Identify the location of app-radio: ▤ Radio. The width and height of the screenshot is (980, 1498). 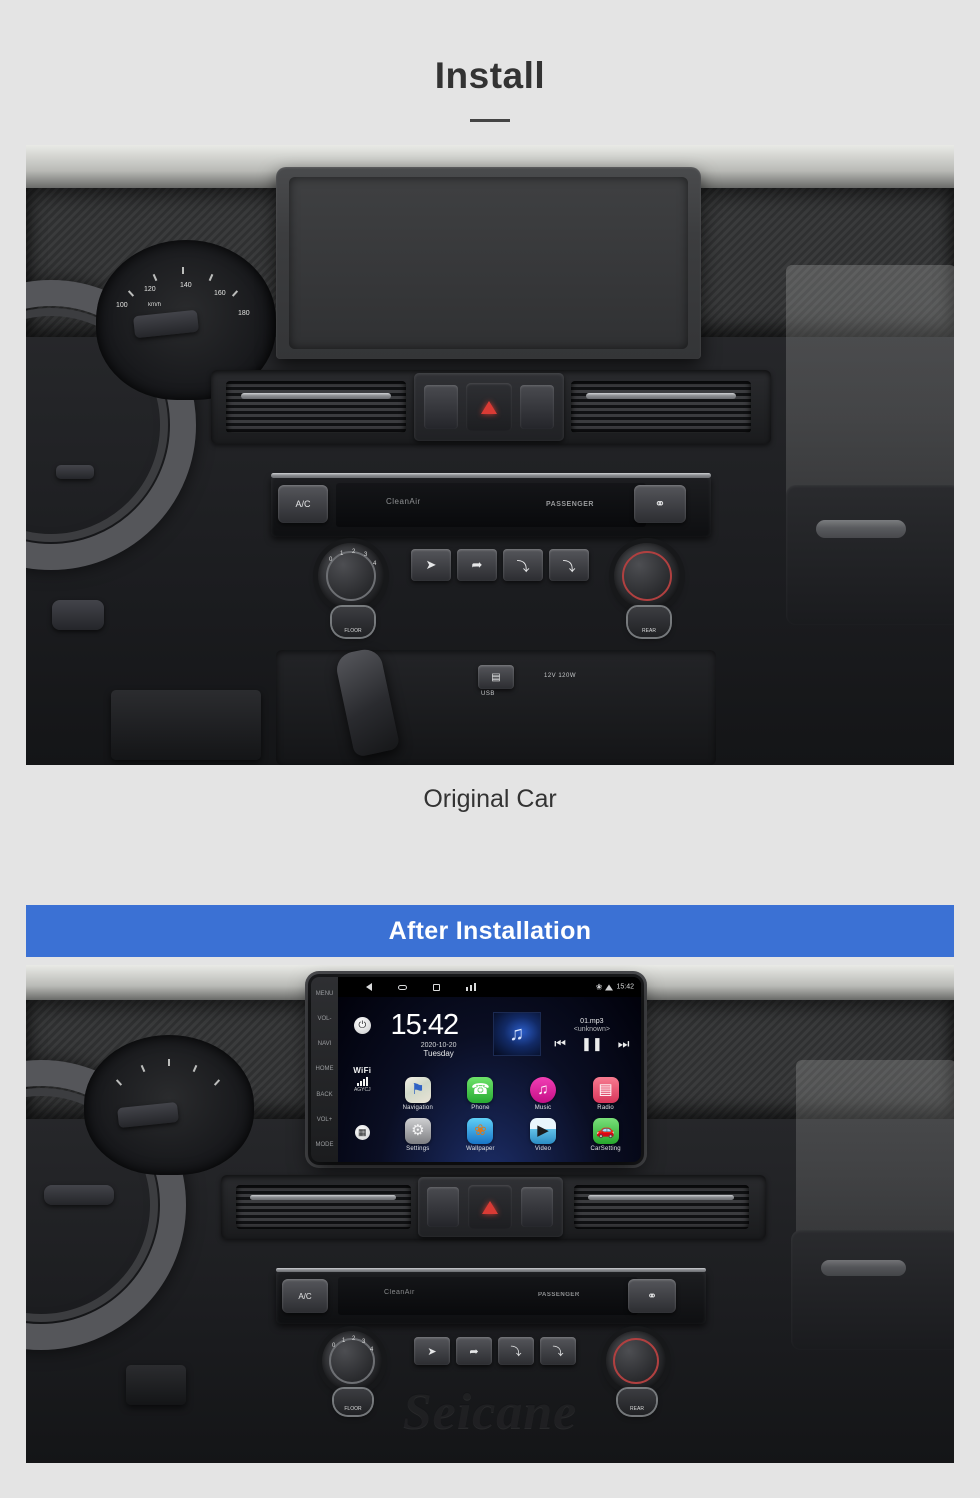
(605, 1093).